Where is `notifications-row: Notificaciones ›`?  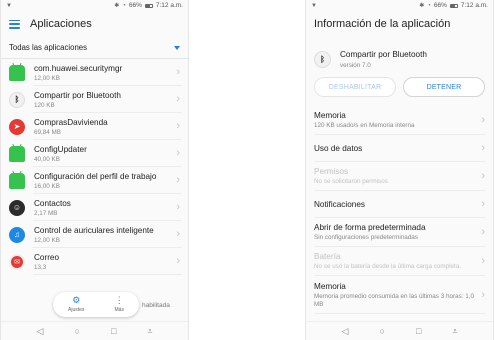 notifications-row: Notificaciones › is located at coordinates (399, 204).